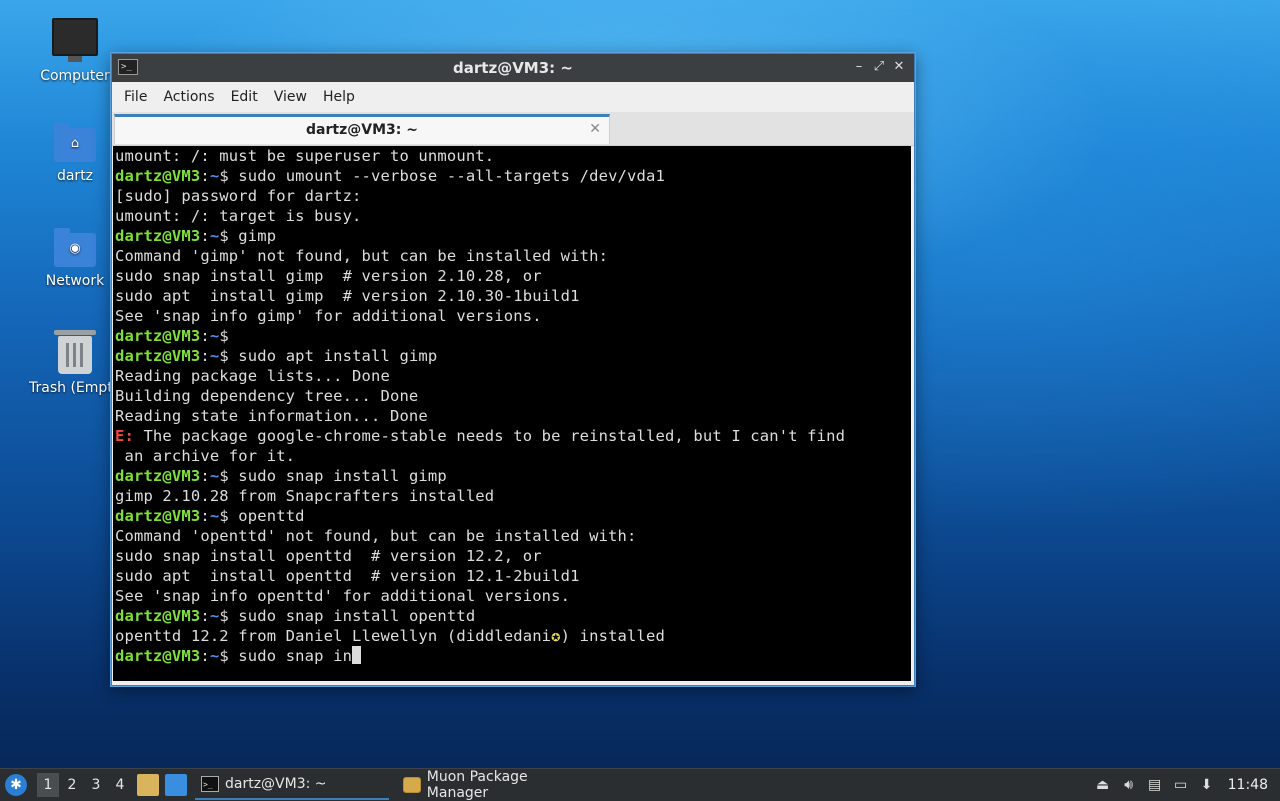 This screenshot has height=801, width=1280. I want to click on eject-icon: ⏏, so click(1103, 785).